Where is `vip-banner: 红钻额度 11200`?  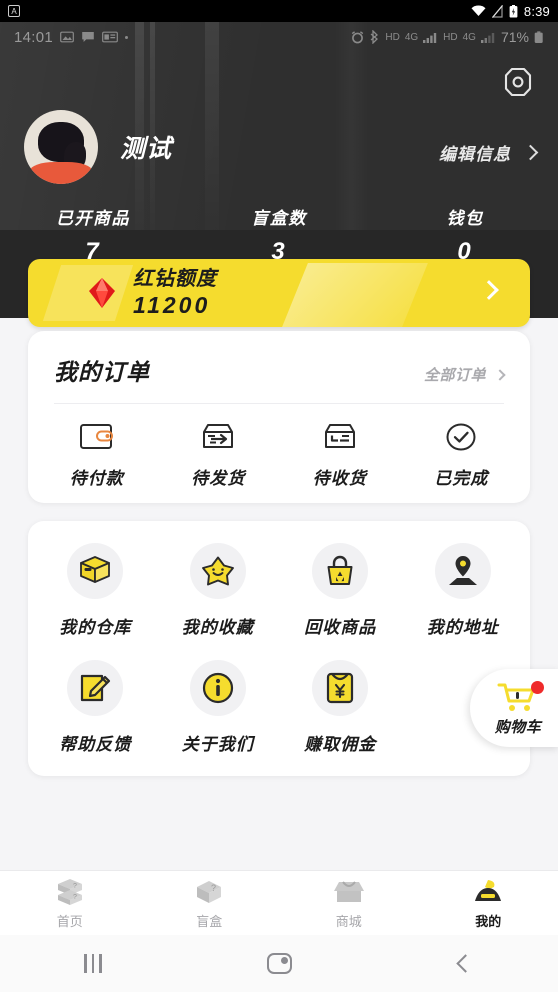 vip-banner: 红钻额度 11200 is located at coordinates (279, 293).